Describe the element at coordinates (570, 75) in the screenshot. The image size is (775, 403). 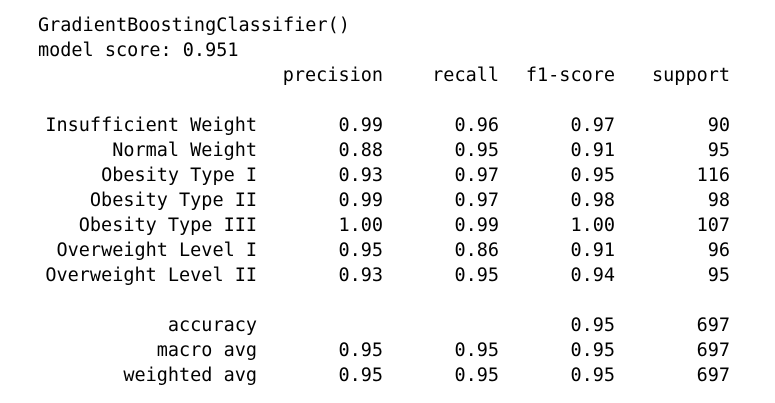
I see `header-f1-score: f1-score` at that location.